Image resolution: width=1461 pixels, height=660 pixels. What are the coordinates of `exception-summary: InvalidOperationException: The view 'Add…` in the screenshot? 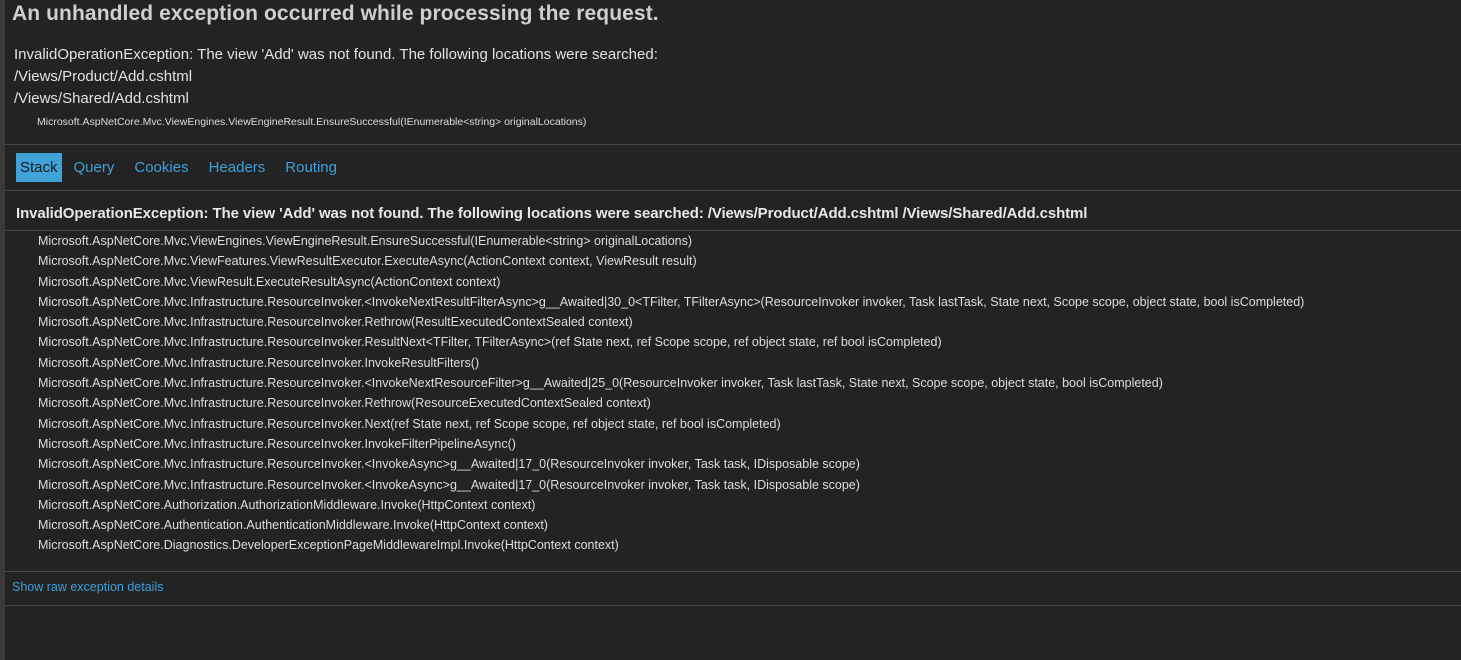 It's located at (336, 77).